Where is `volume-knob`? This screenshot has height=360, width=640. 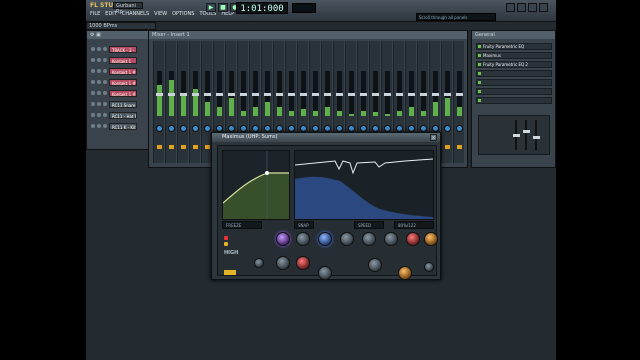
volume-knob is located at coordinates (325, 239).